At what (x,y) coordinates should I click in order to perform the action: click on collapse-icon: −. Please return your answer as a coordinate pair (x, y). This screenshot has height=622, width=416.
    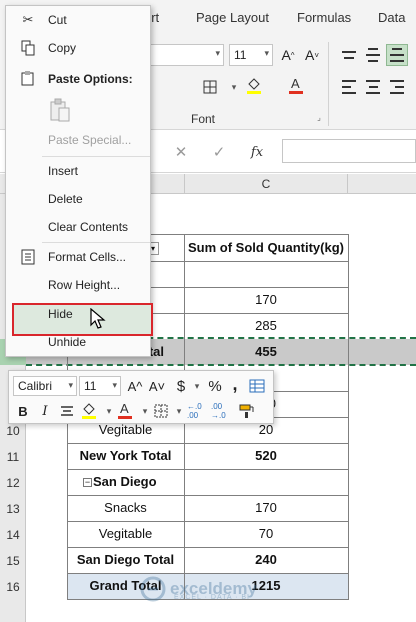
    Looking at the image, I should click on (87, 483).